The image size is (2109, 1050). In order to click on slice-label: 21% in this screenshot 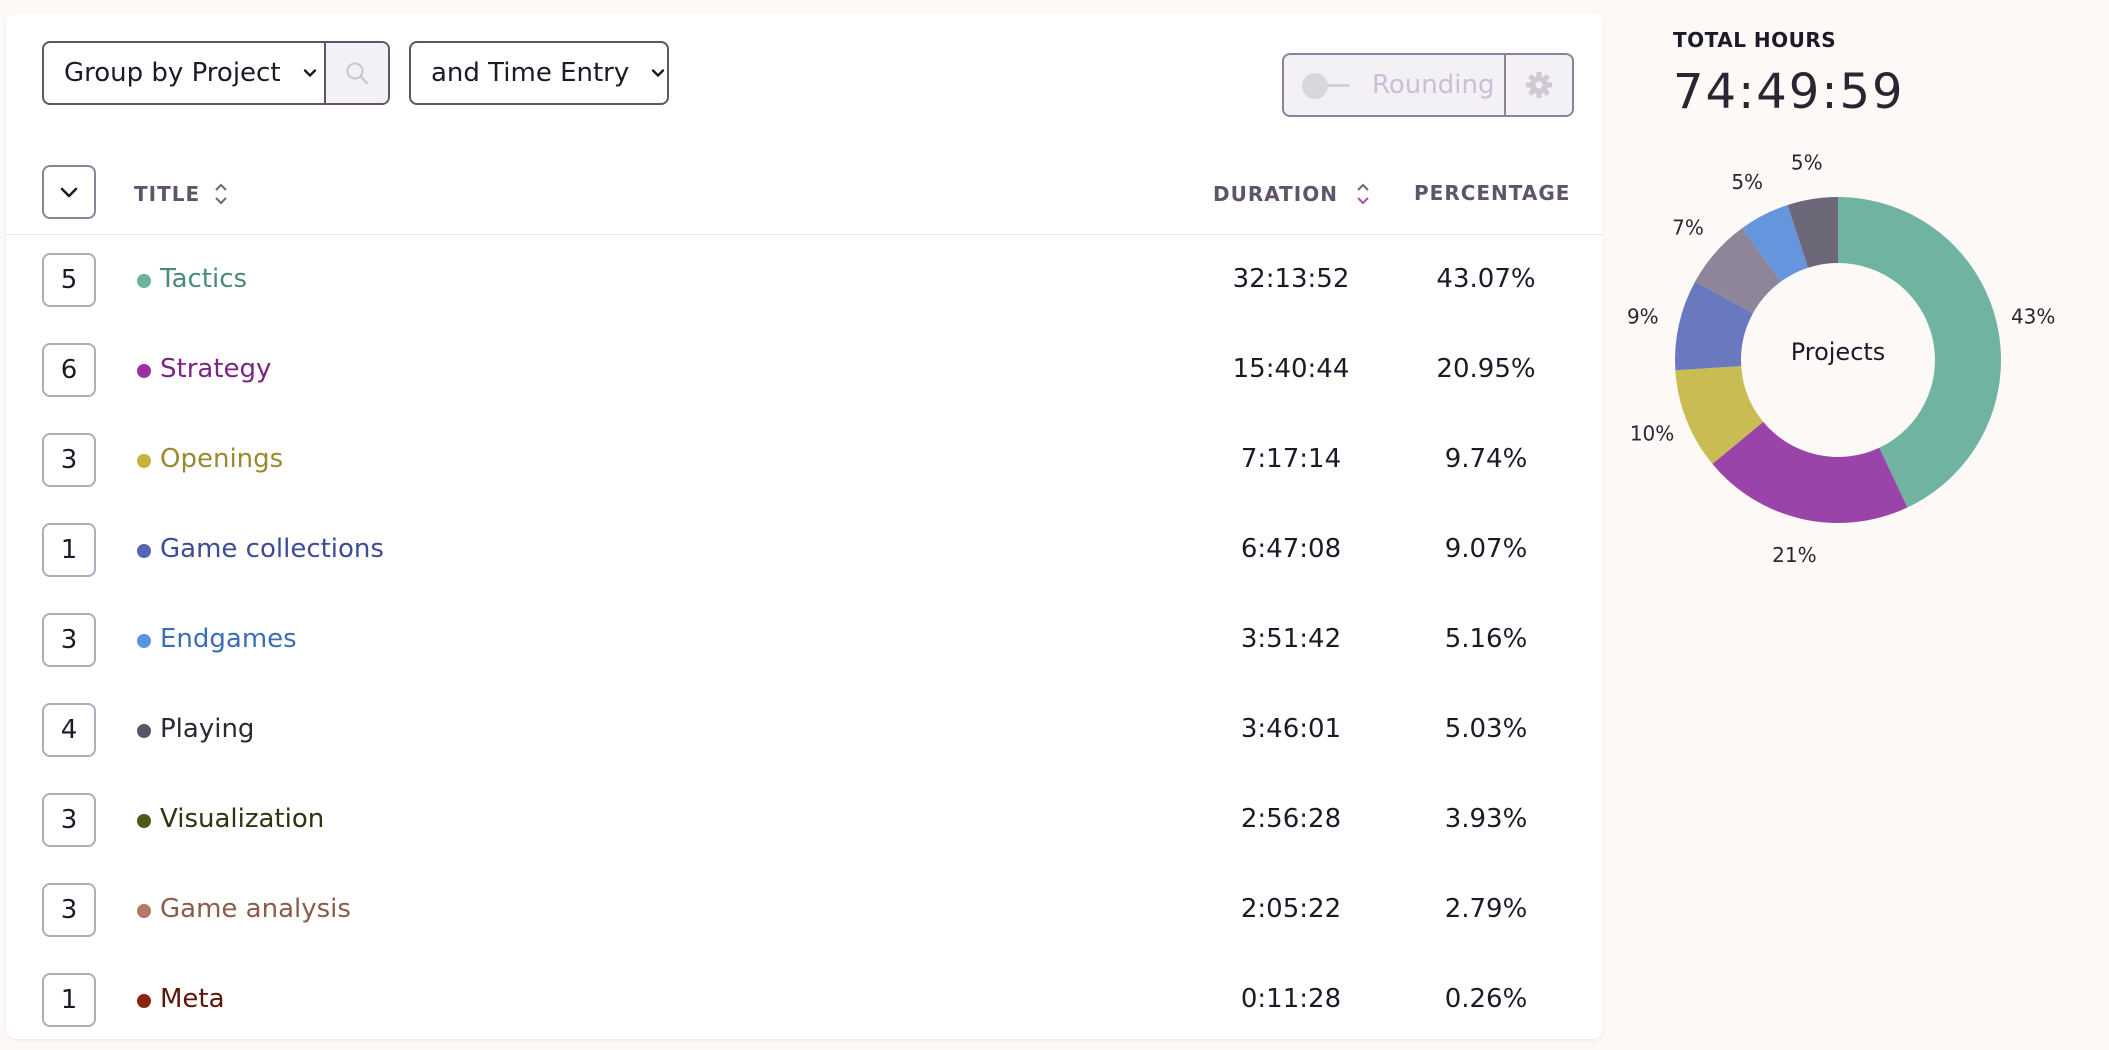, I will do `click(1794, 555)`.